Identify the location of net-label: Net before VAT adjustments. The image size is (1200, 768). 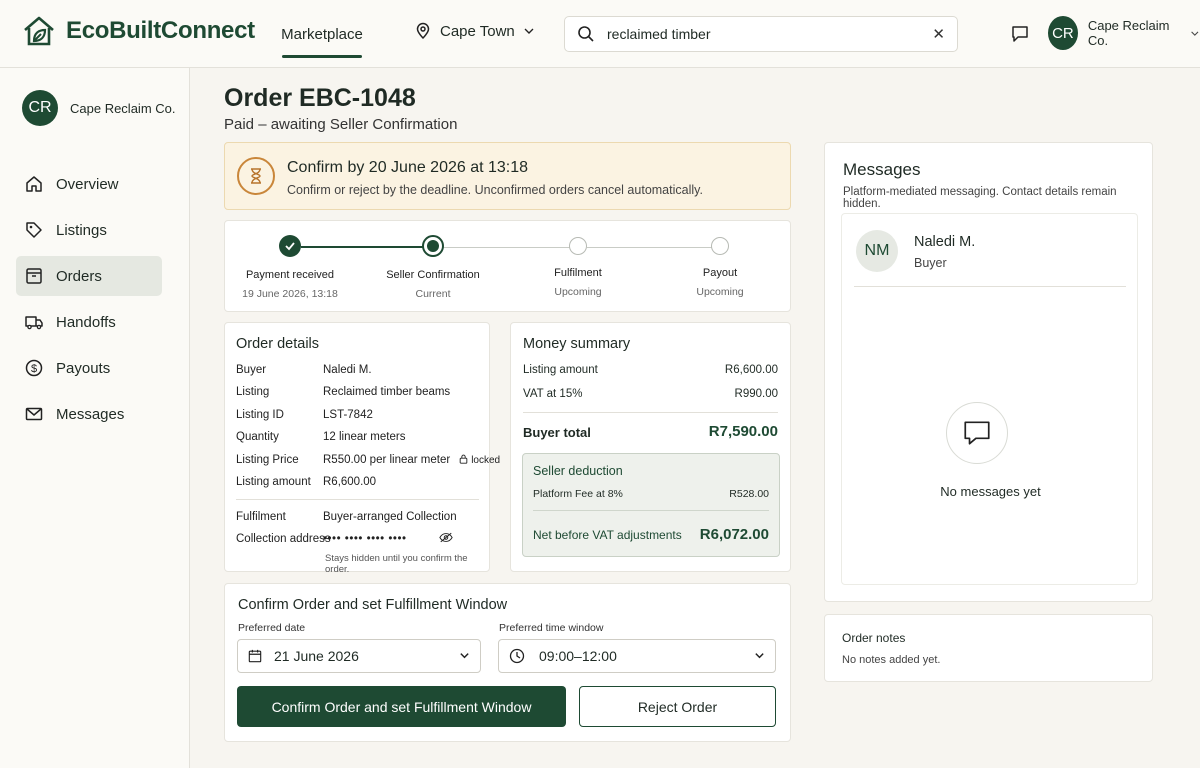
(607, 535).